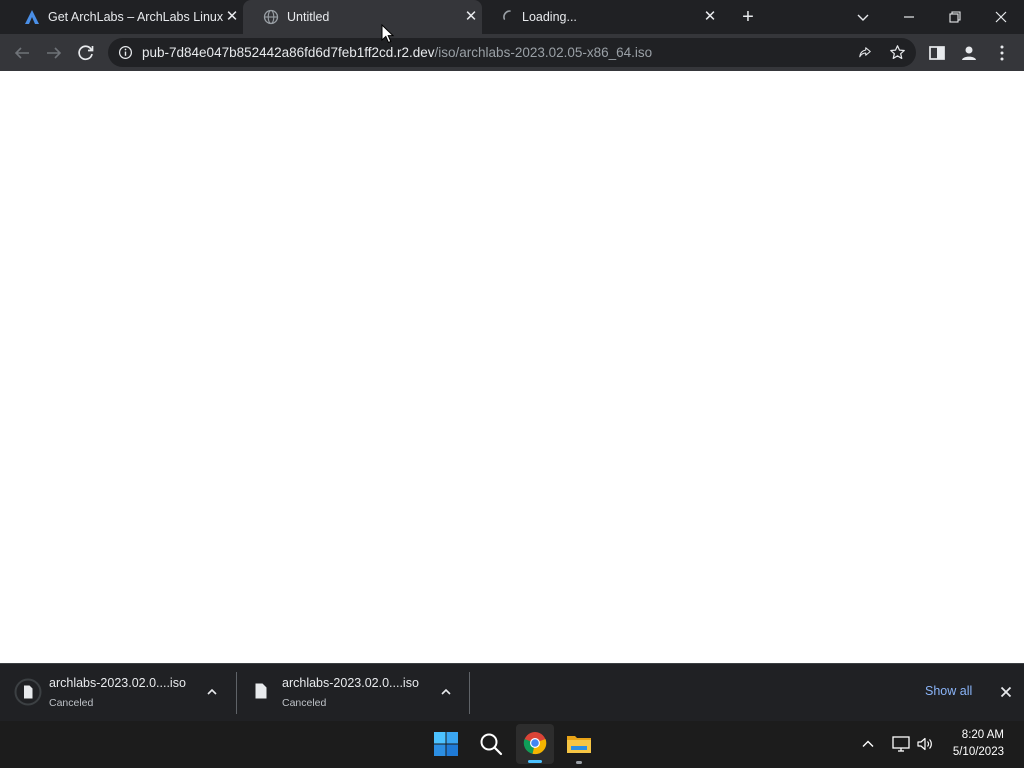  I want to click on close-window-icon, so click(1001, 17).